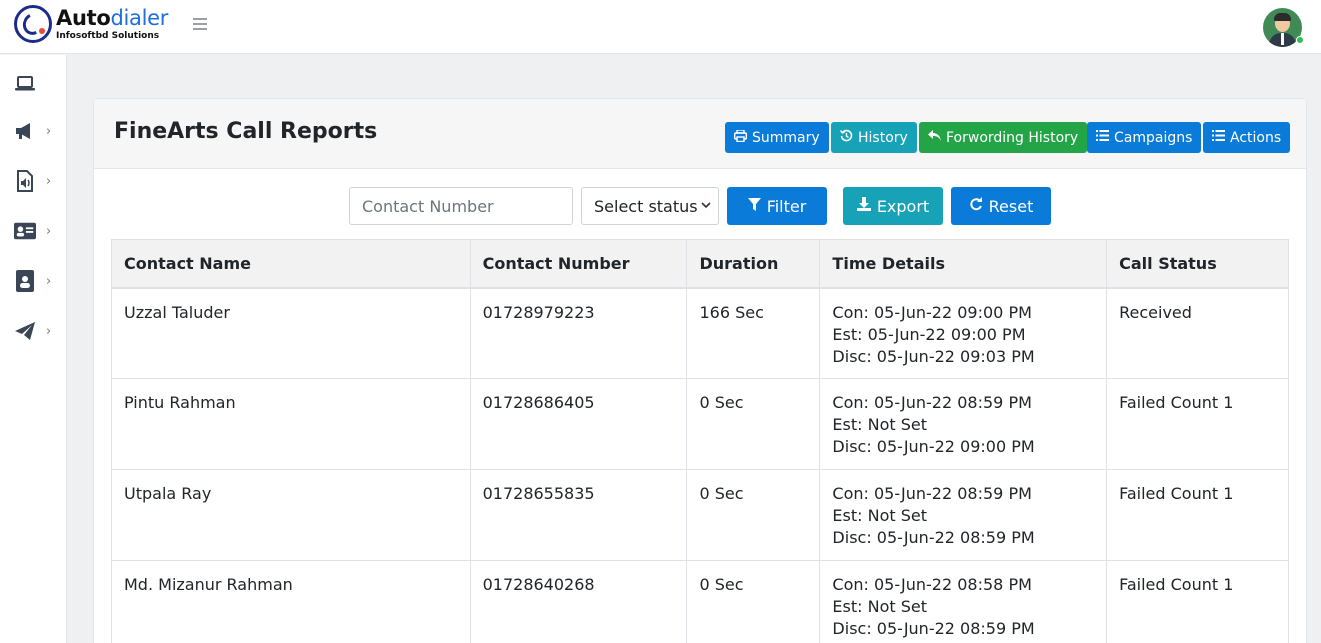 This screenshot has width=1321, height=643. What do you see at coordinates (934, 137) in the screenshot?
I see `reply-icon` at bounding box center [934, 137].